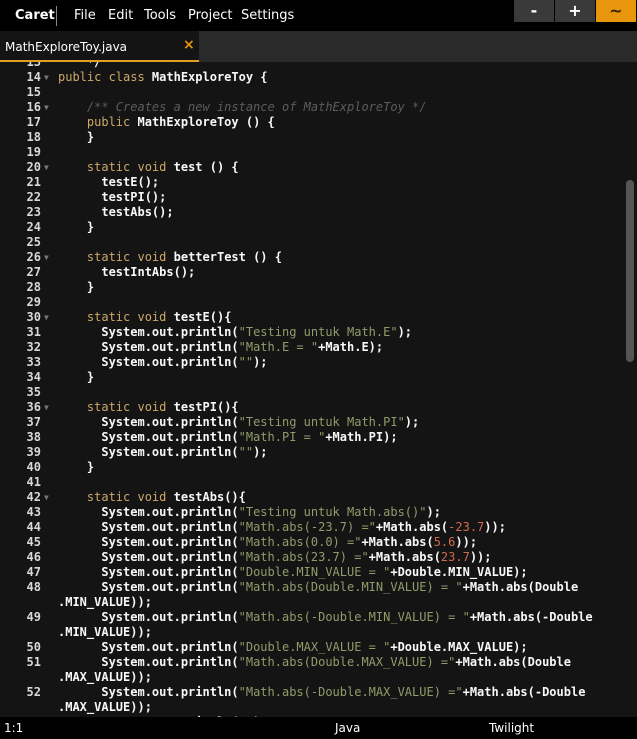  I want to click on tab-mathexploretoy: MathExploreToy.java ×, so click(99, 46).